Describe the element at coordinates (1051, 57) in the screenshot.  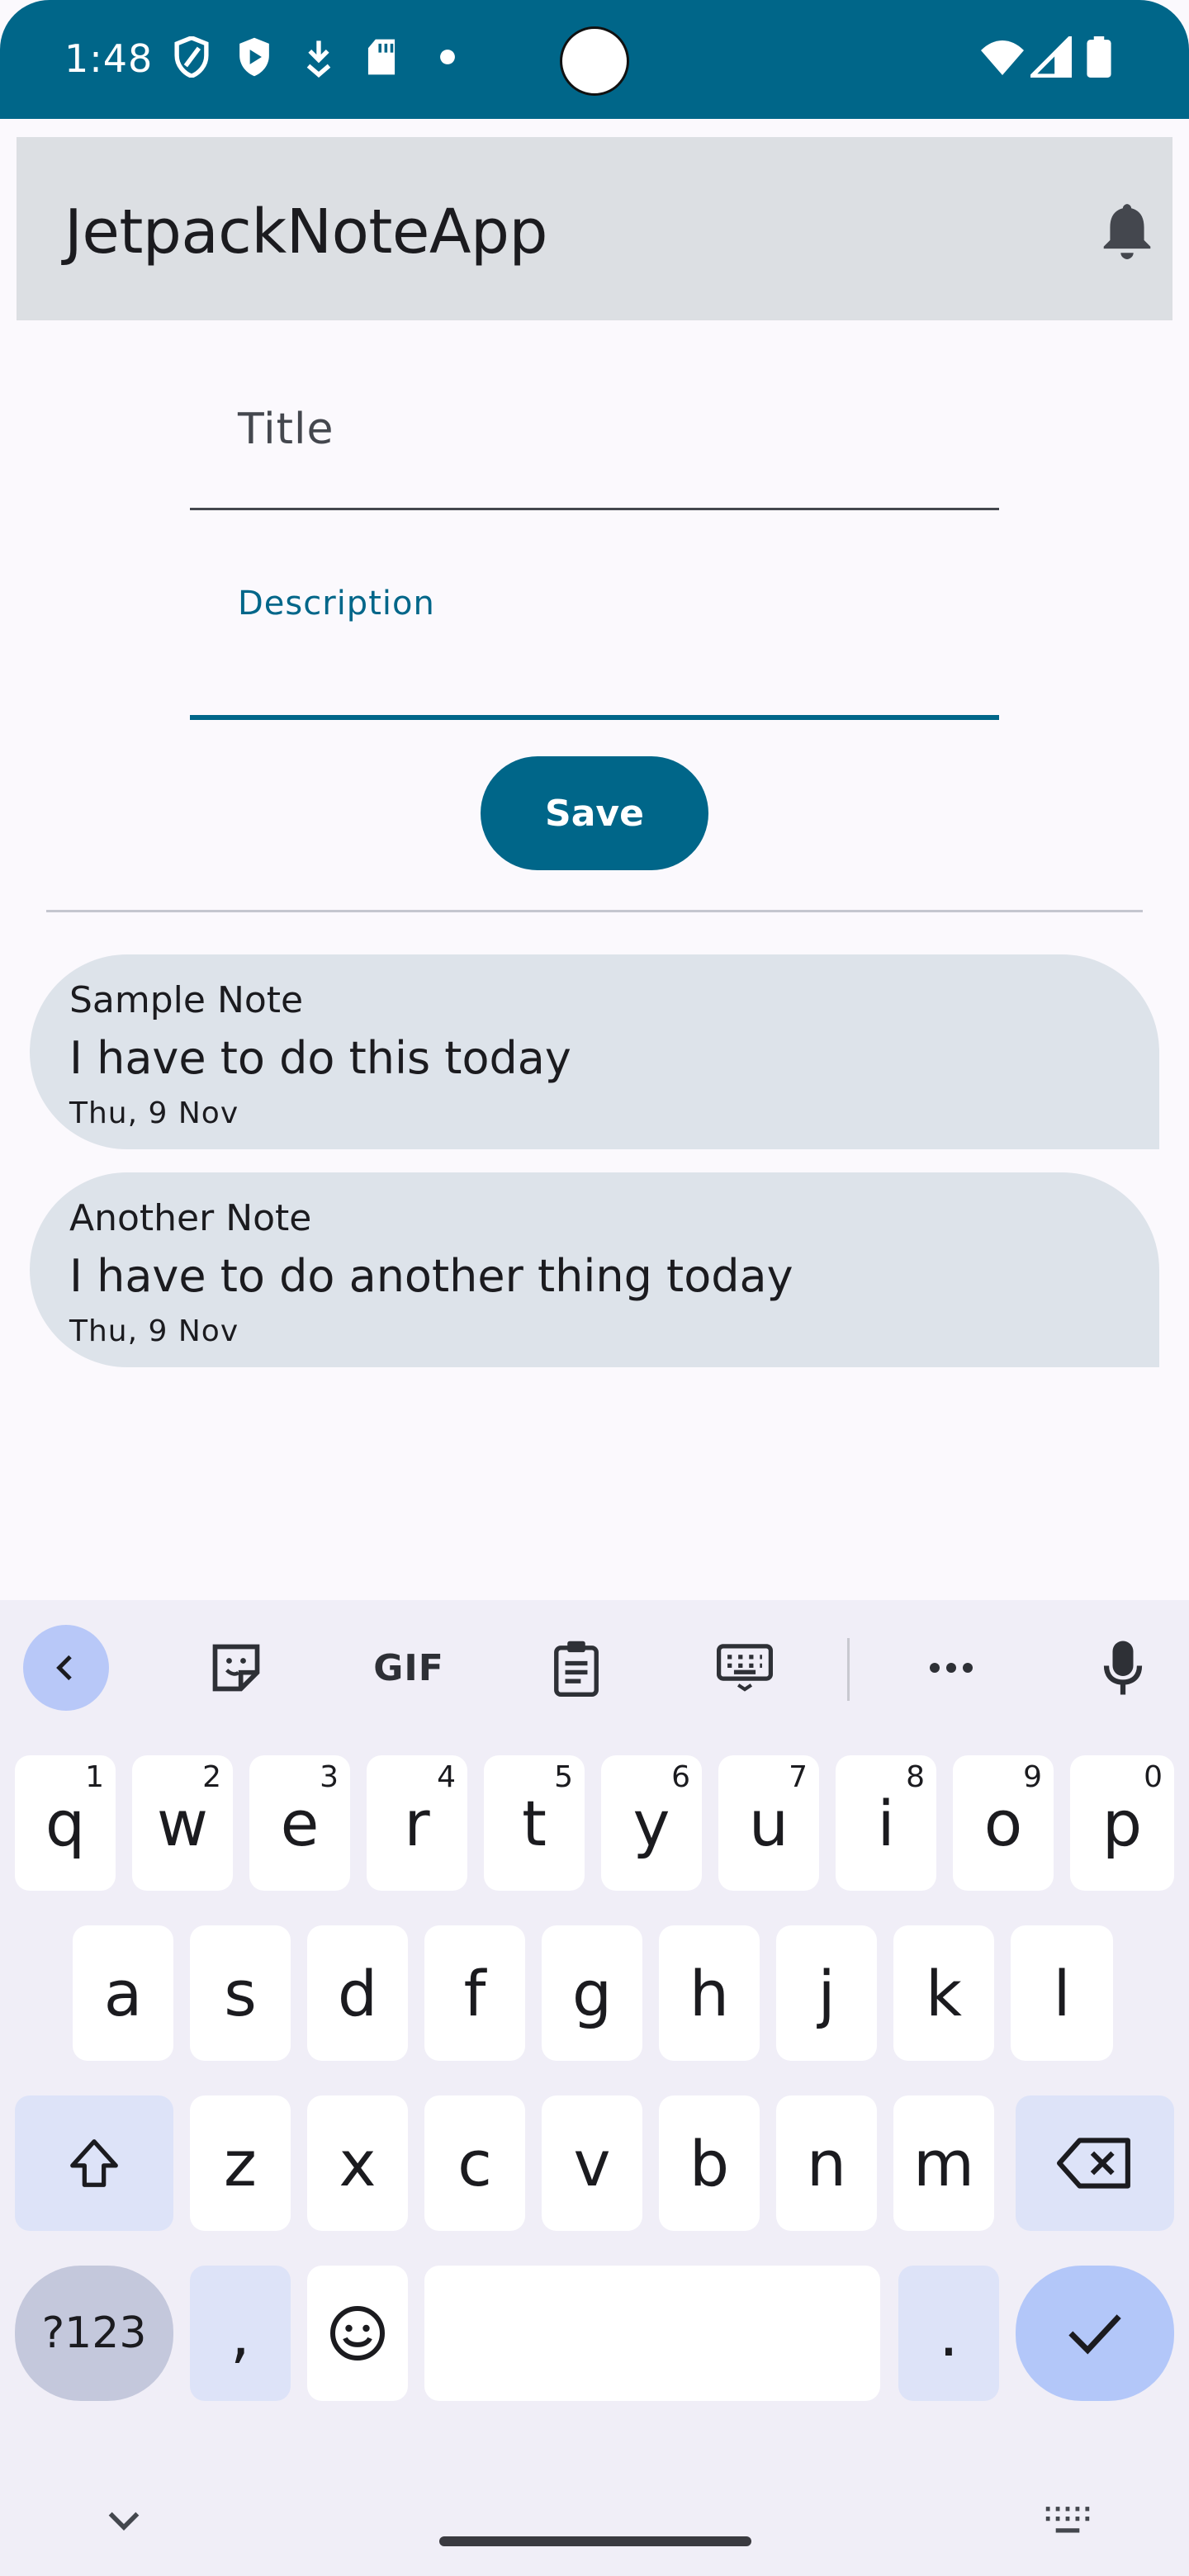
I see `signal-icon` at that location.